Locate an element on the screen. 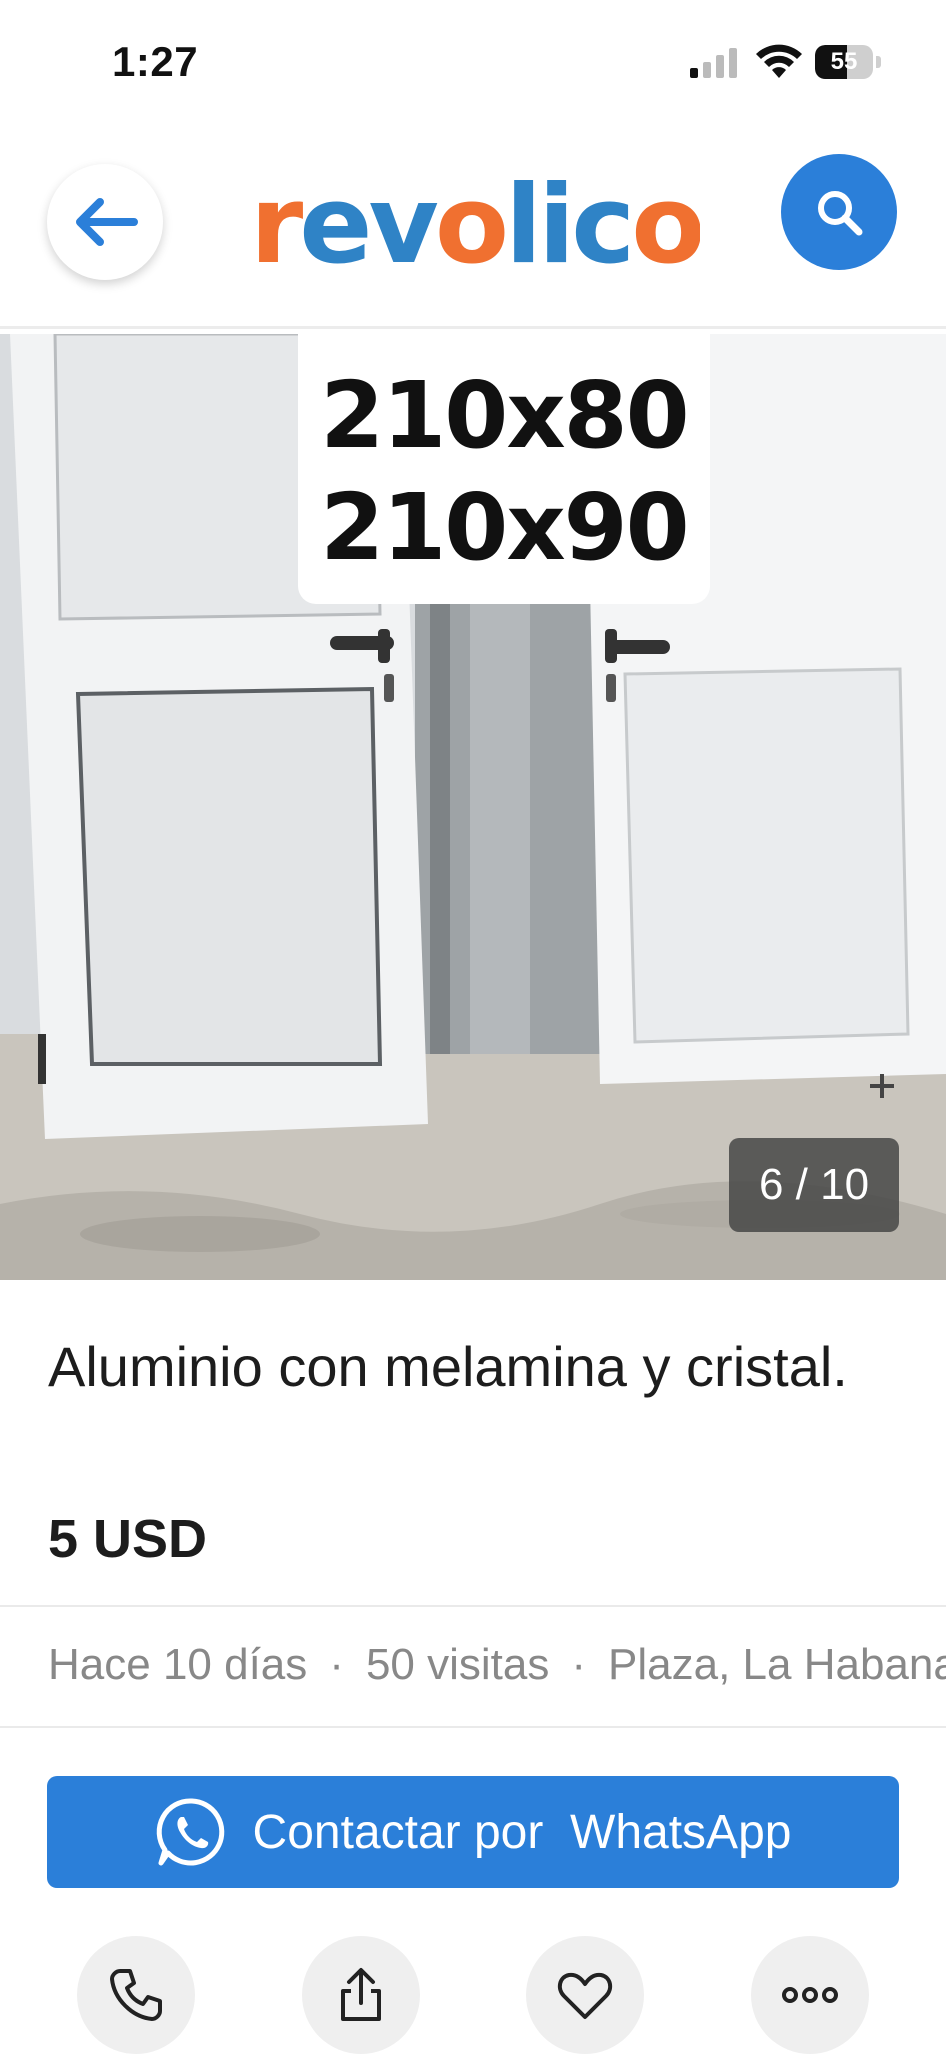 The height and width of the screenshot is (2054, 946). phone-icon is located at coordinates (136, 1995).